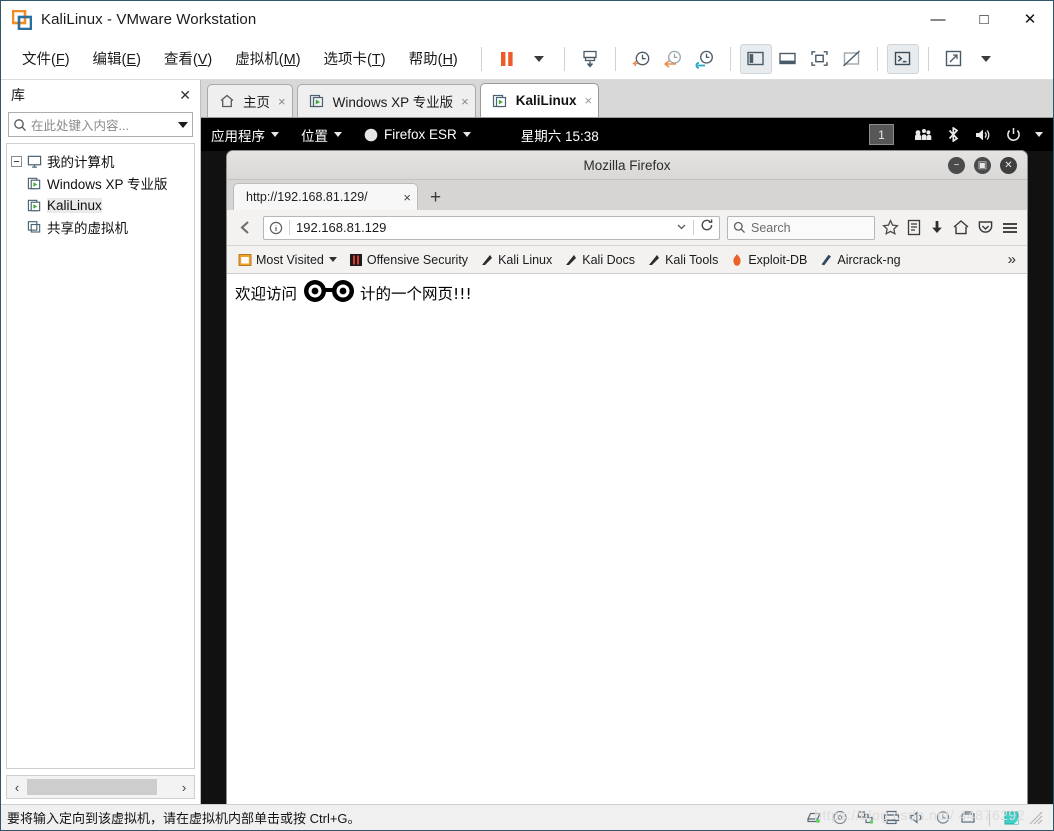 This screenshot has height=831, width=1054. I want to click on show-thumbnail-bar-button, so click(788, 59).